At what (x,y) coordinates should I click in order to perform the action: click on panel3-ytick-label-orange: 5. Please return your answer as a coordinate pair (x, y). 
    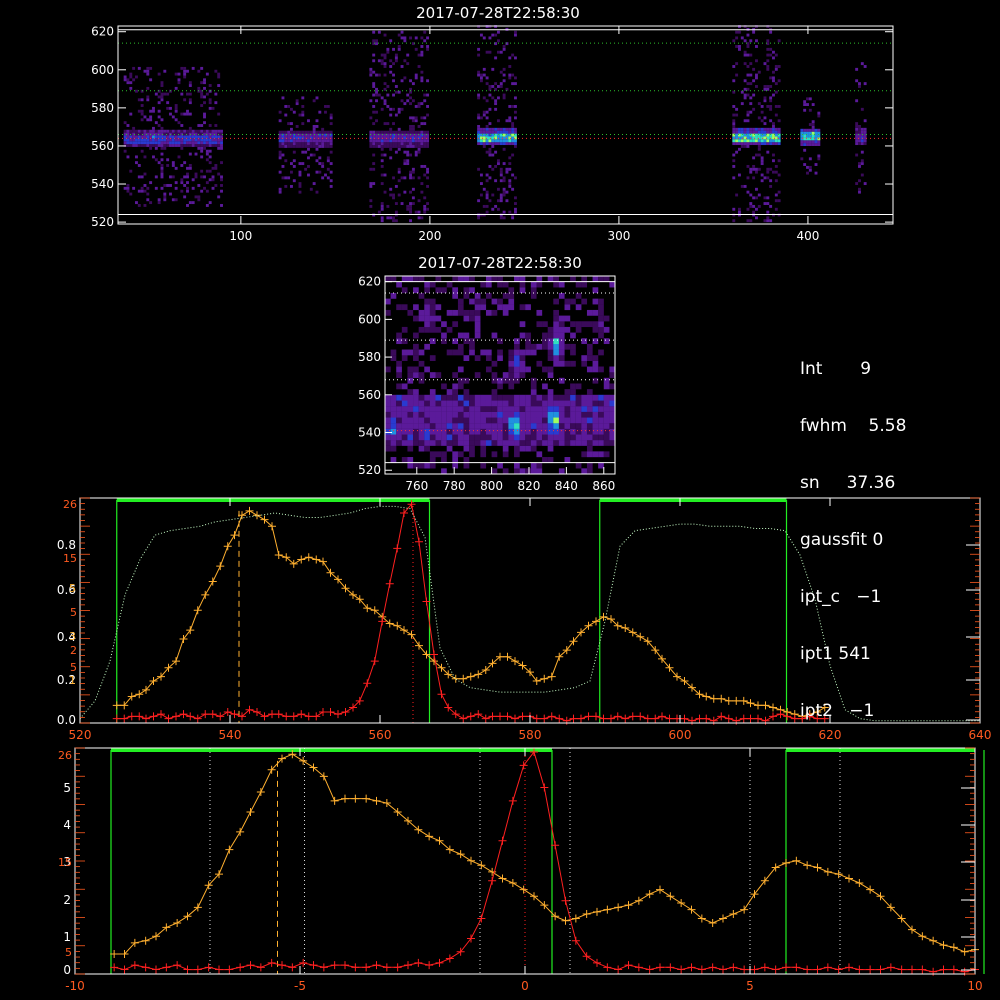
    Looking at the image, I should click on (72, 588).